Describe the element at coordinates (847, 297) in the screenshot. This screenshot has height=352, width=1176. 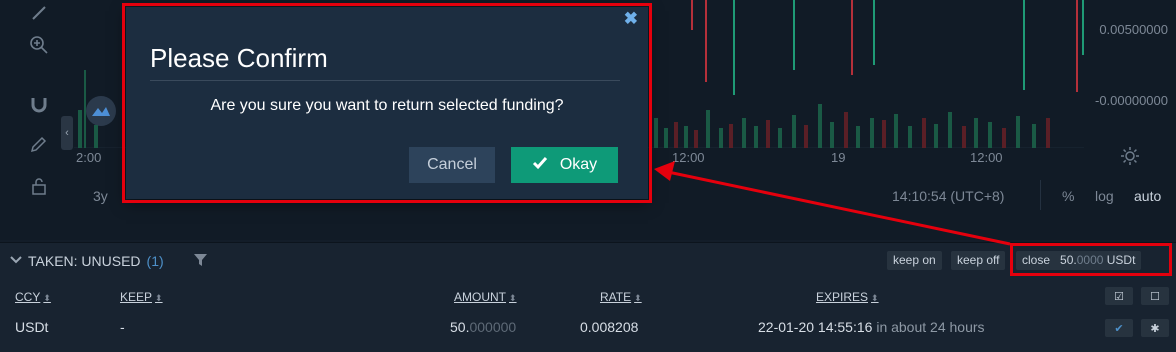
I see `column-header-expires: EXPIRES ⬍` at that location.